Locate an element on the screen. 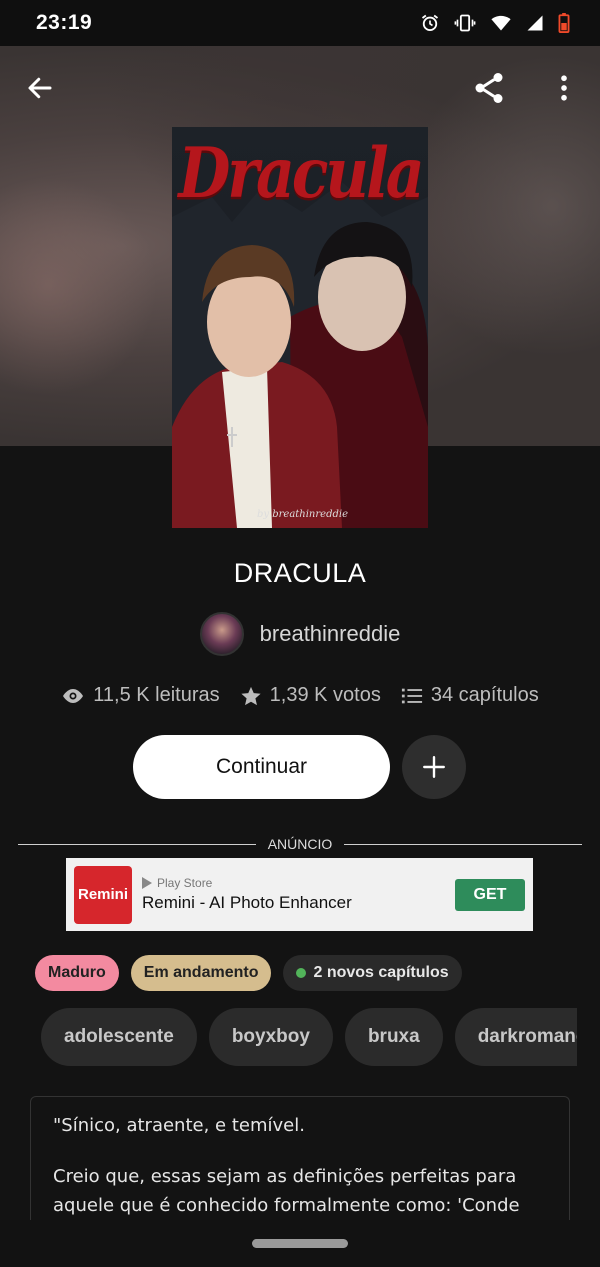 The image size is (600, 1267). new-chapters-label: 2 novos capítulos is located at coordinates (381, 972).